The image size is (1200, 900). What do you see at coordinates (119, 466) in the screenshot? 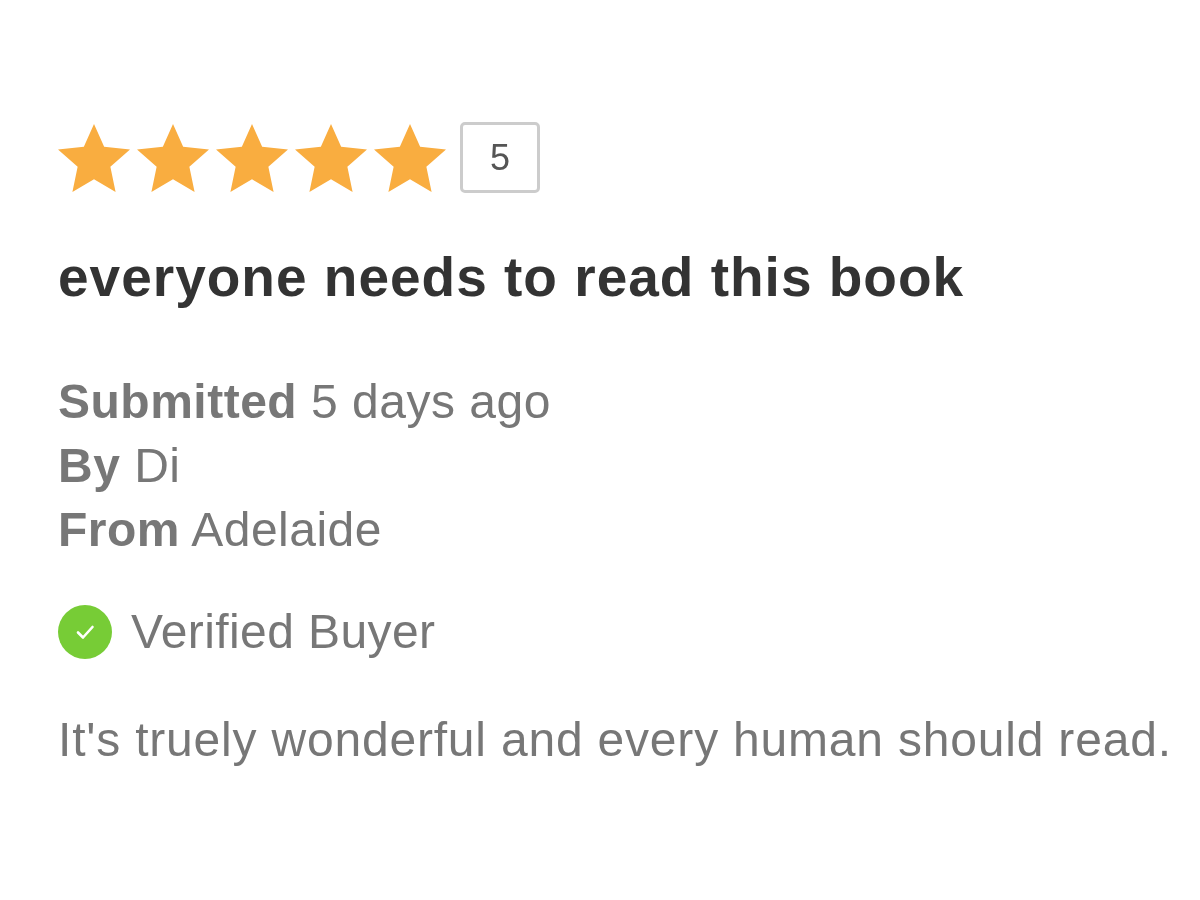
I see `review-meta-line: By Di` at bounding box center [119, 466].